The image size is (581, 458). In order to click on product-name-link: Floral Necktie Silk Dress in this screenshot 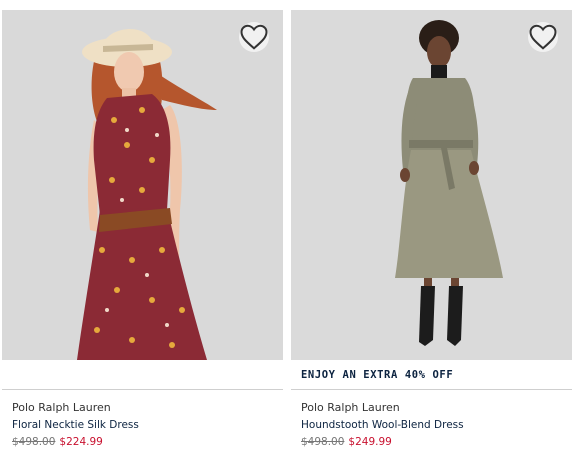, I will do `click(75, 425)`.